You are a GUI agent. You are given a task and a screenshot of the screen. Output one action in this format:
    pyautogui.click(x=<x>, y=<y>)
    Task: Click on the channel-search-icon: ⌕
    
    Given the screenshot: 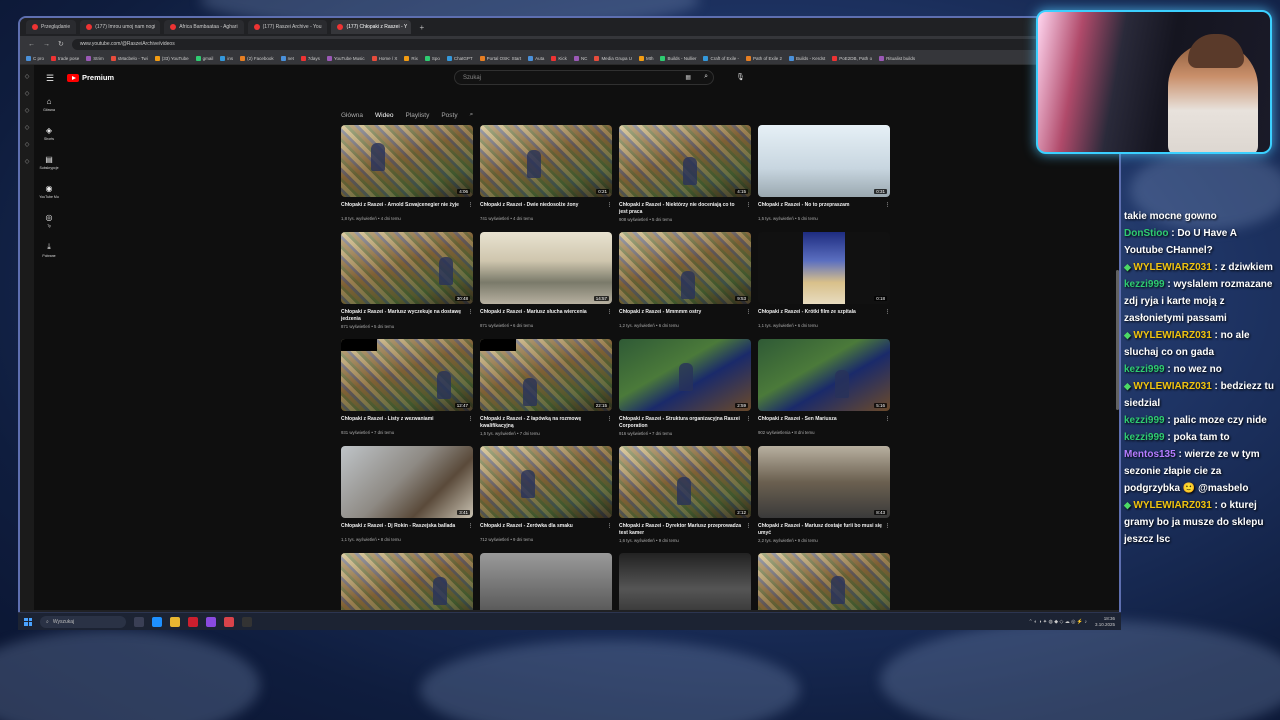 What is the action you would take?
    pyautogui.click(x=472, y=115)
    